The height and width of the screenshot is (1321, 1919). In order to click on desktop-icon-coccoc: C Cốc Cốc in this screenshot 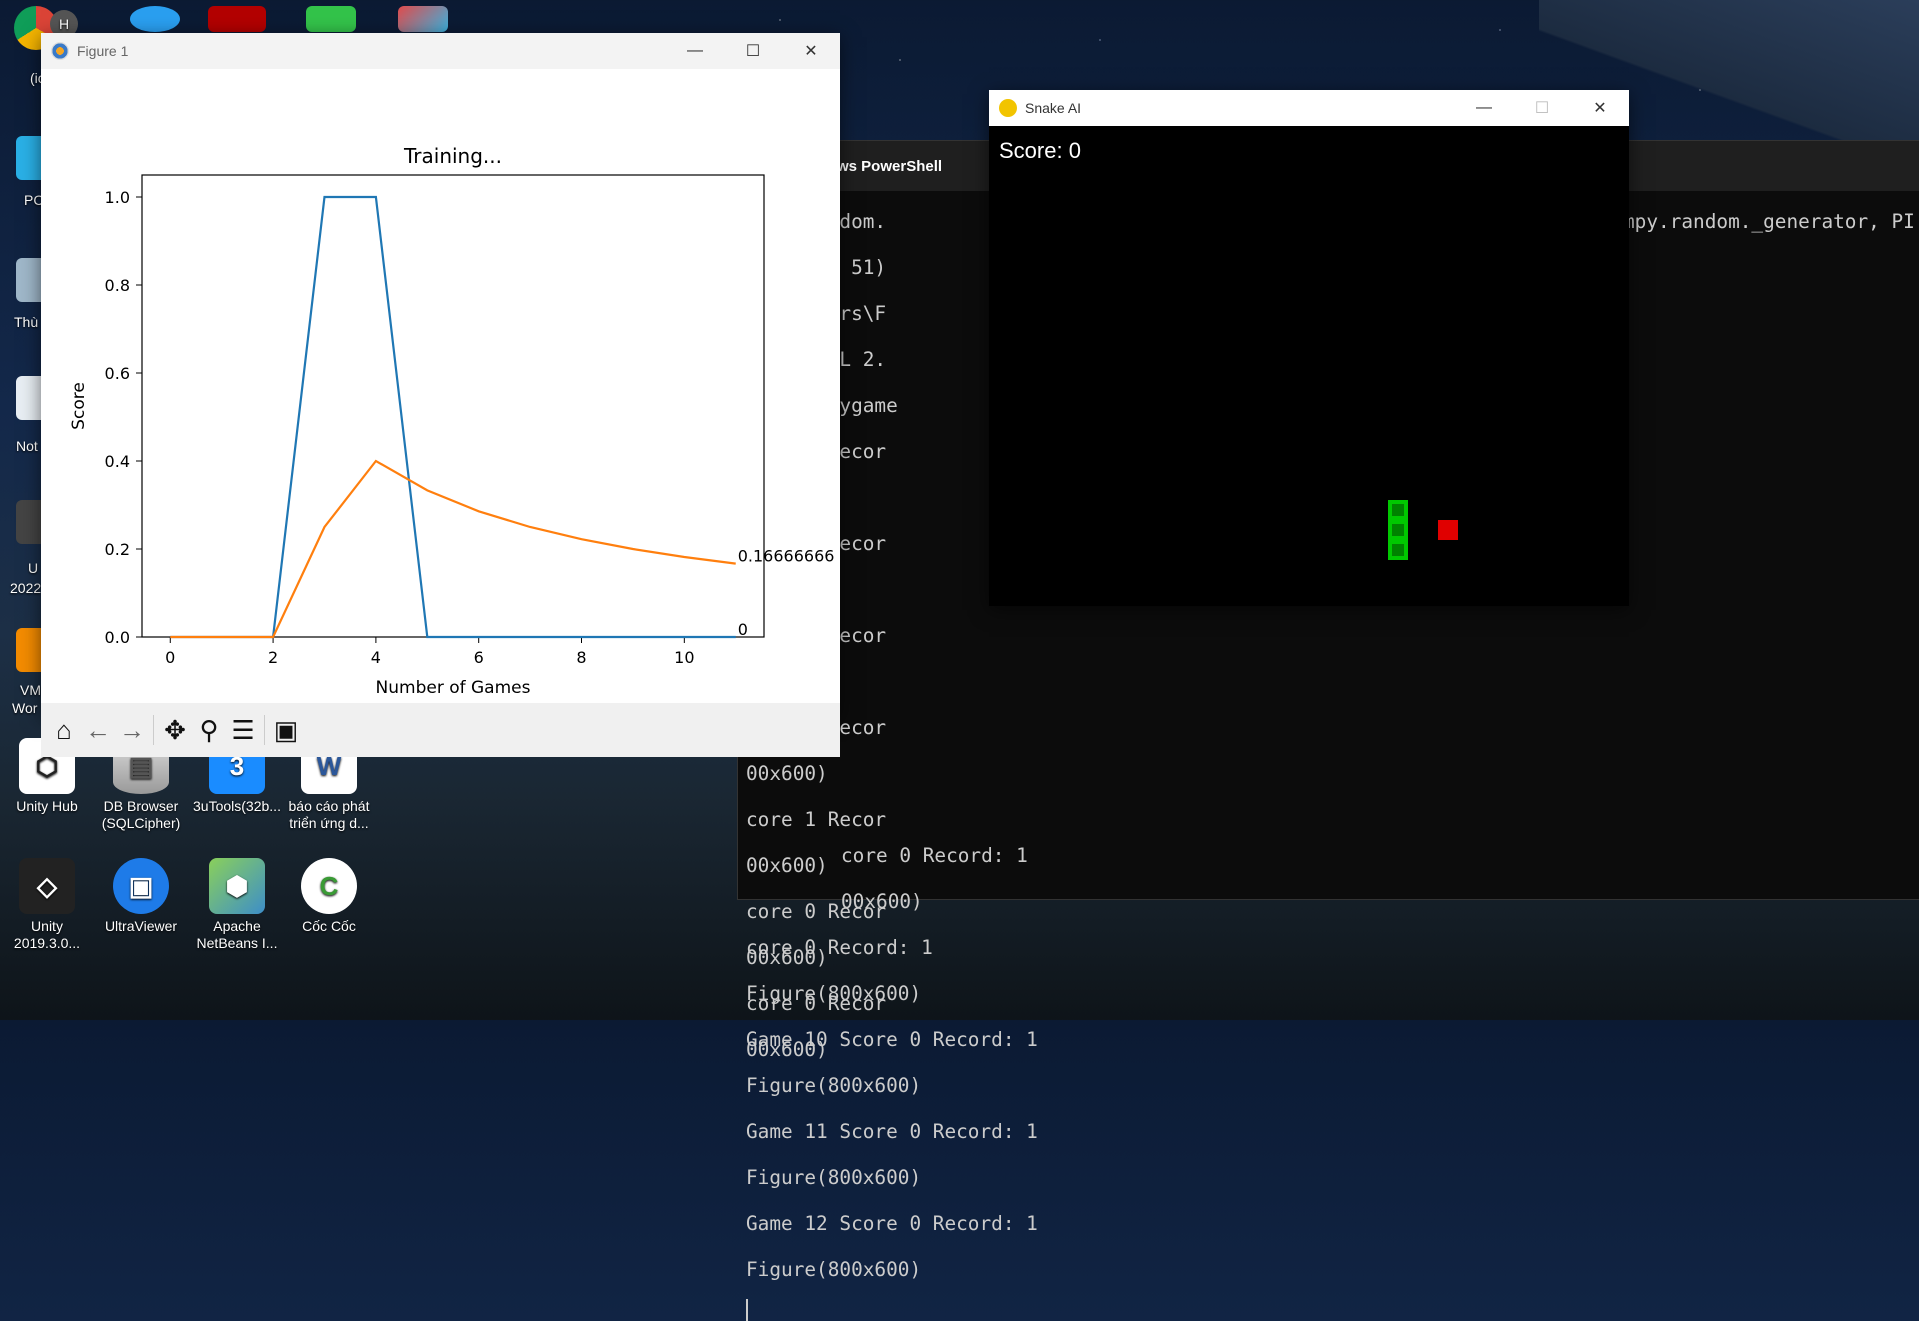, I will do `click(329, 896)`.